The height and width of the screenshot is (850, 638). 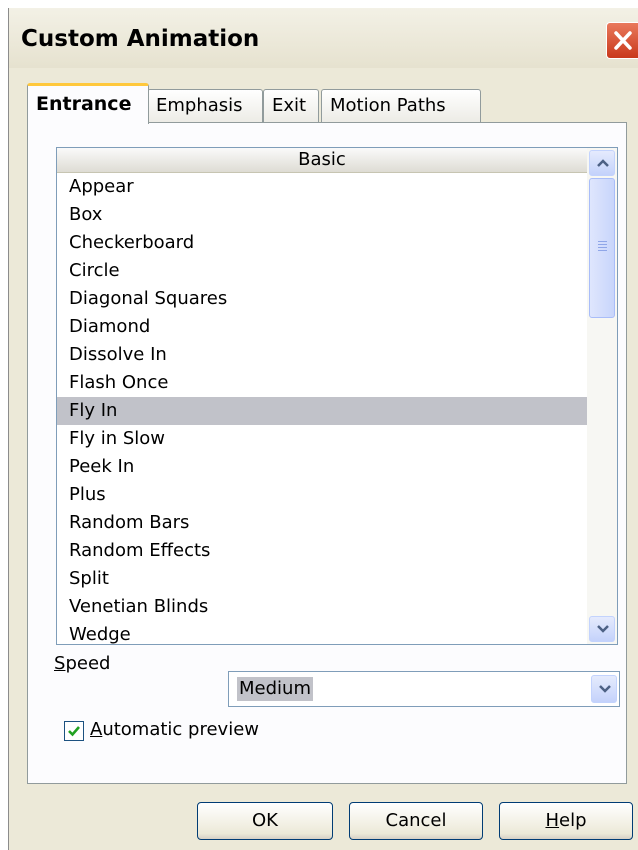 I want to click on tab-exit: Exit, so click(x=291, y=106).